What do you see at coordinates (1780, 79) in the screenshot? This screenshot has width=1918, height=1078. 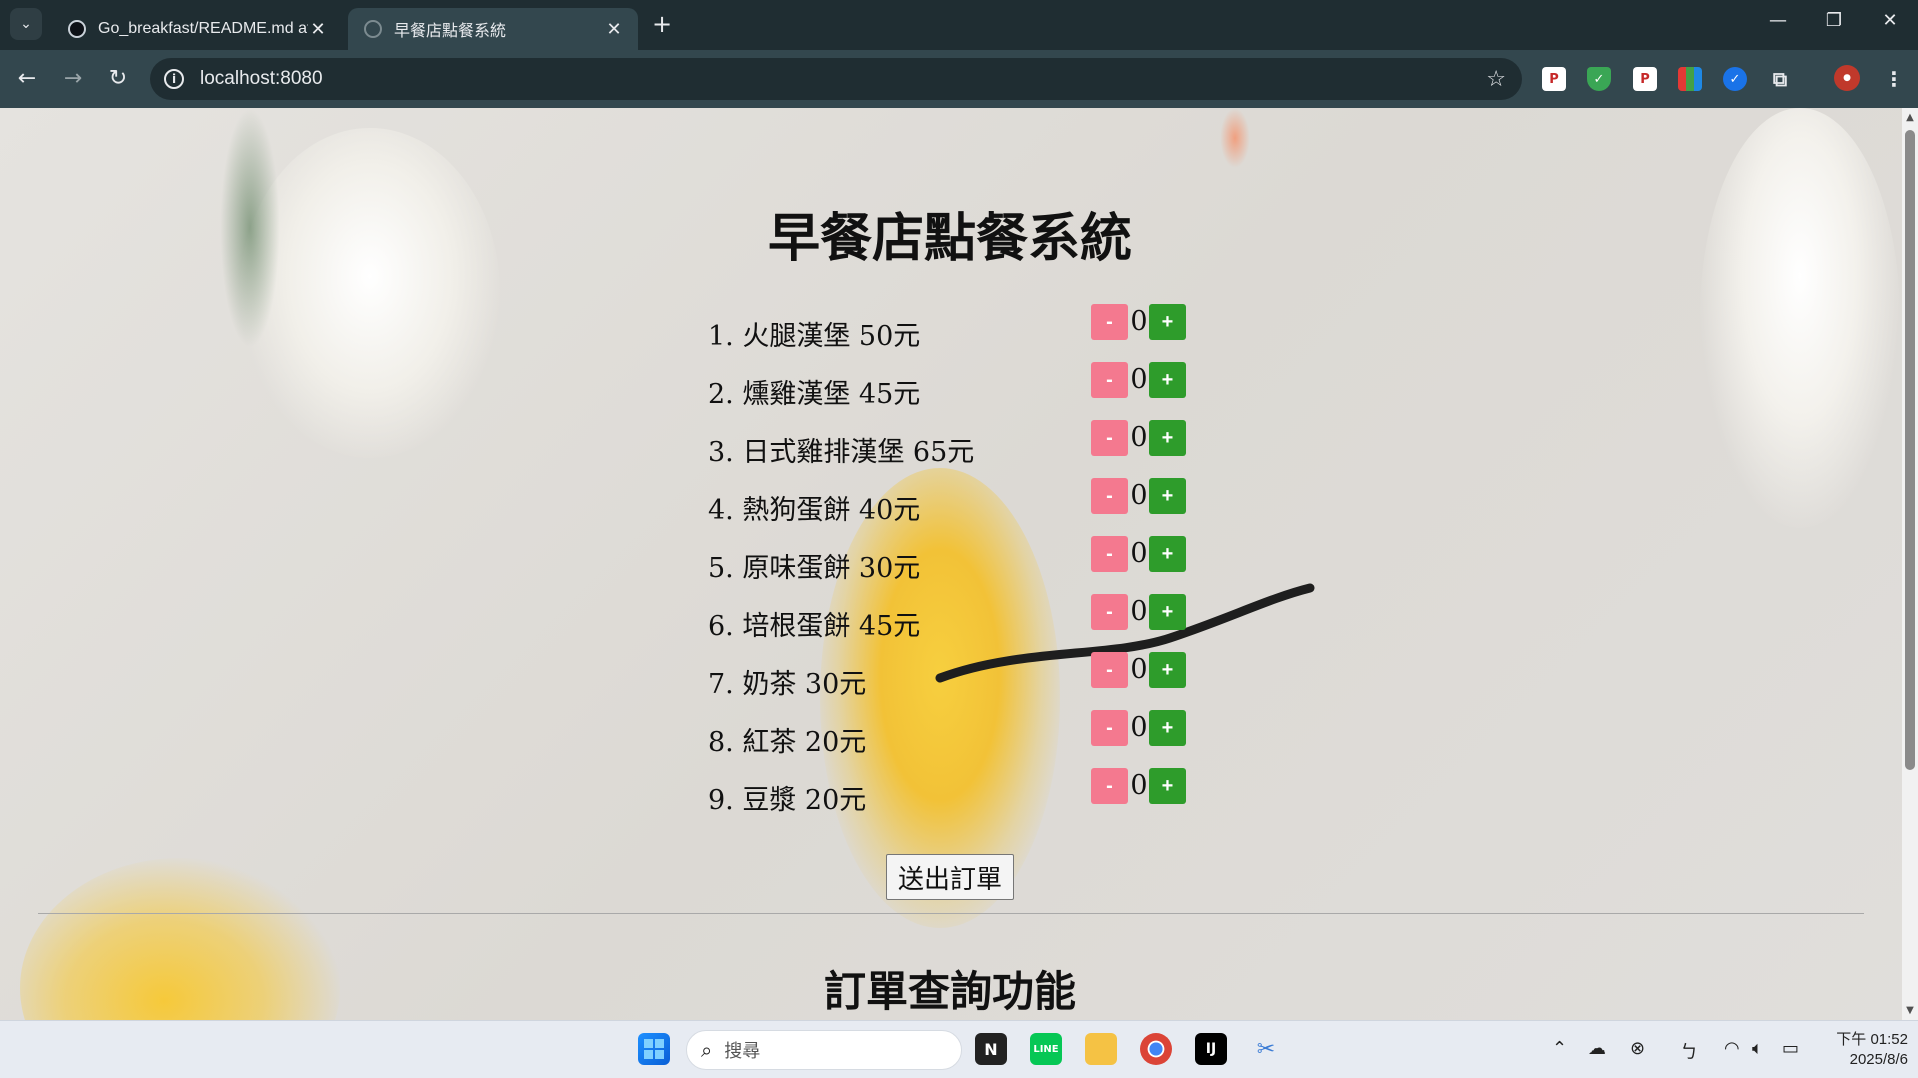 I see `extensions-icon: ⧉` at bounding box center [1780, 79].